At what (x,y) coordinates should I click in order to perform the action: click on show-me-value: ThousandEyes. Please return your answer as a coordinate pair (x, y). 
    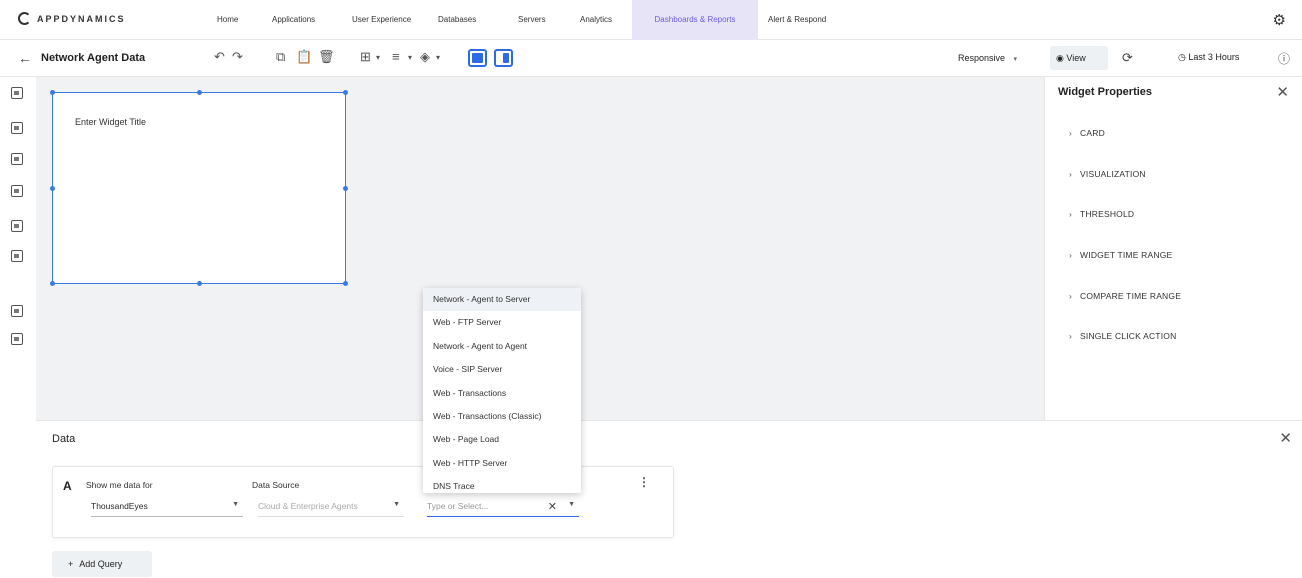
    Looking at the image, I should click on (119, 506).